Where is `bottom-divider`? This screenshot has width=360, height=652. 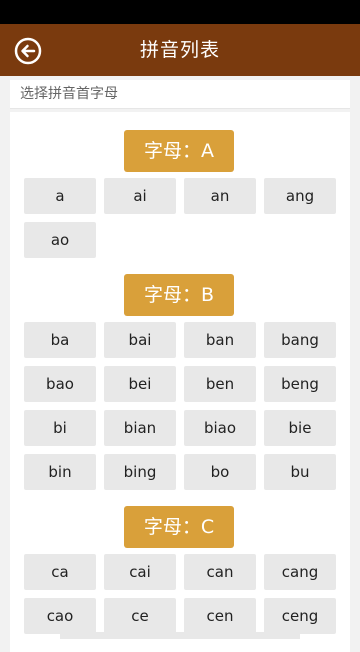
bottom-divider is located at coordinates (180, 635).